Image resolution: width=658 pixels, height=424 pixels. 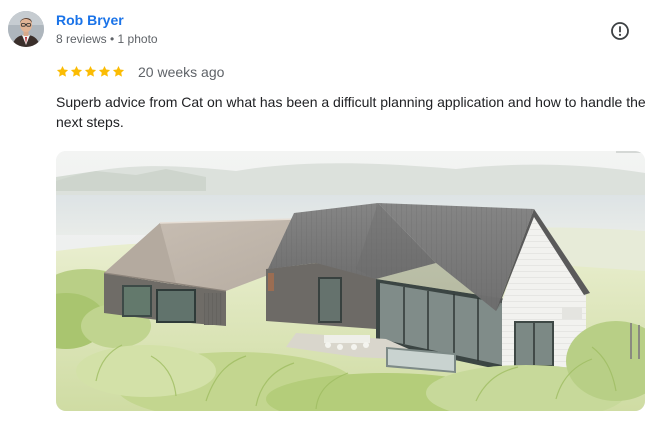 I want to click on reviewer-avatar, so click(x=26, y=29).